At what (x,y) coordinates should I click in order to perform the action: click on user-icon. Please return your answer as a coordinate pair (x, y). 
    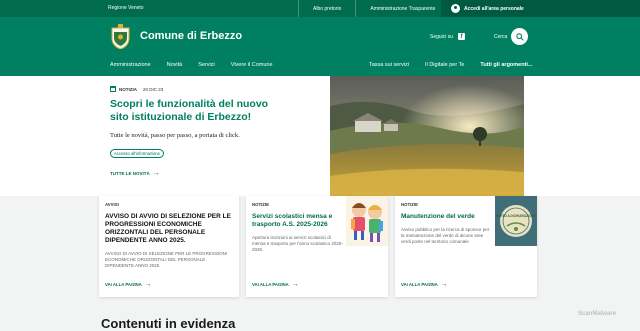
    Looking at the image, I should click on (455, 8).